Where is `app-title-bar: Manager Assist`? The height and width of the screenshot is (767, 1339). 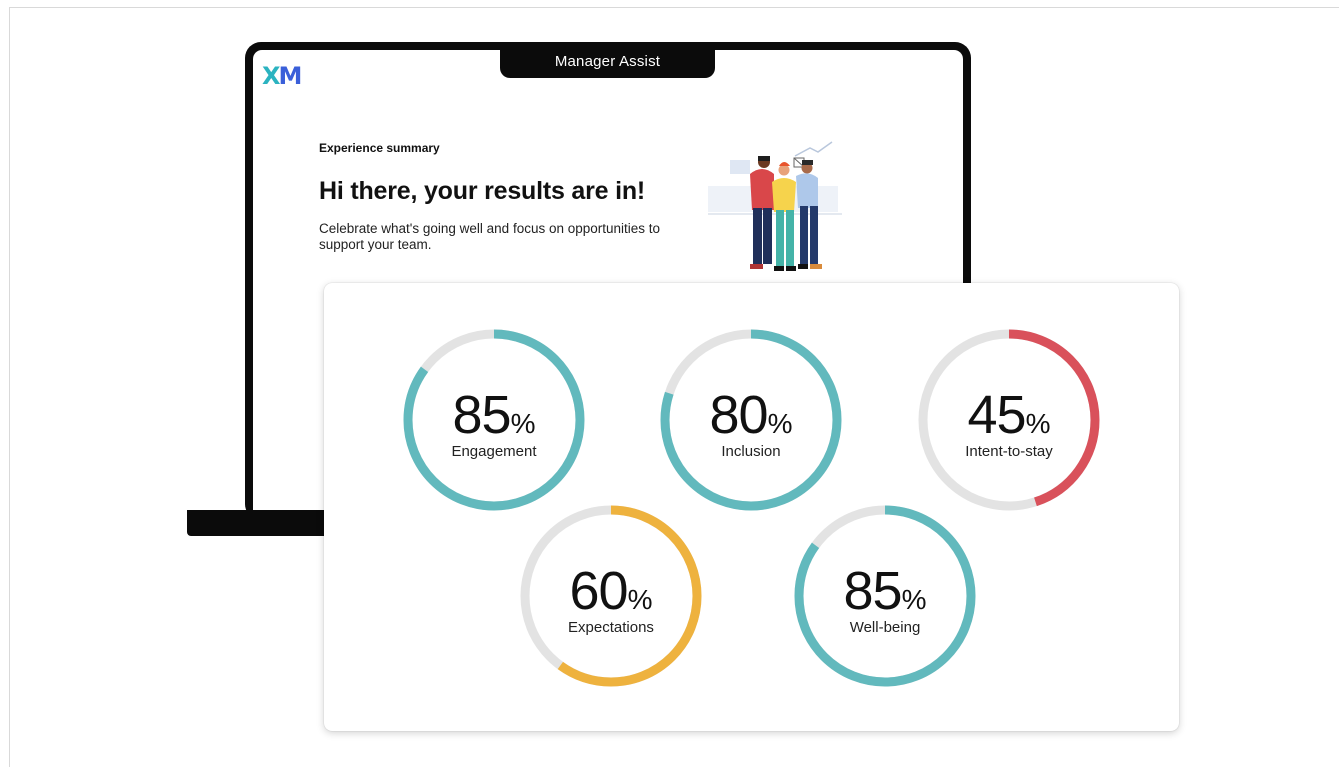
app-title-bar: Manager Assist is located at coordinates (607, 60).